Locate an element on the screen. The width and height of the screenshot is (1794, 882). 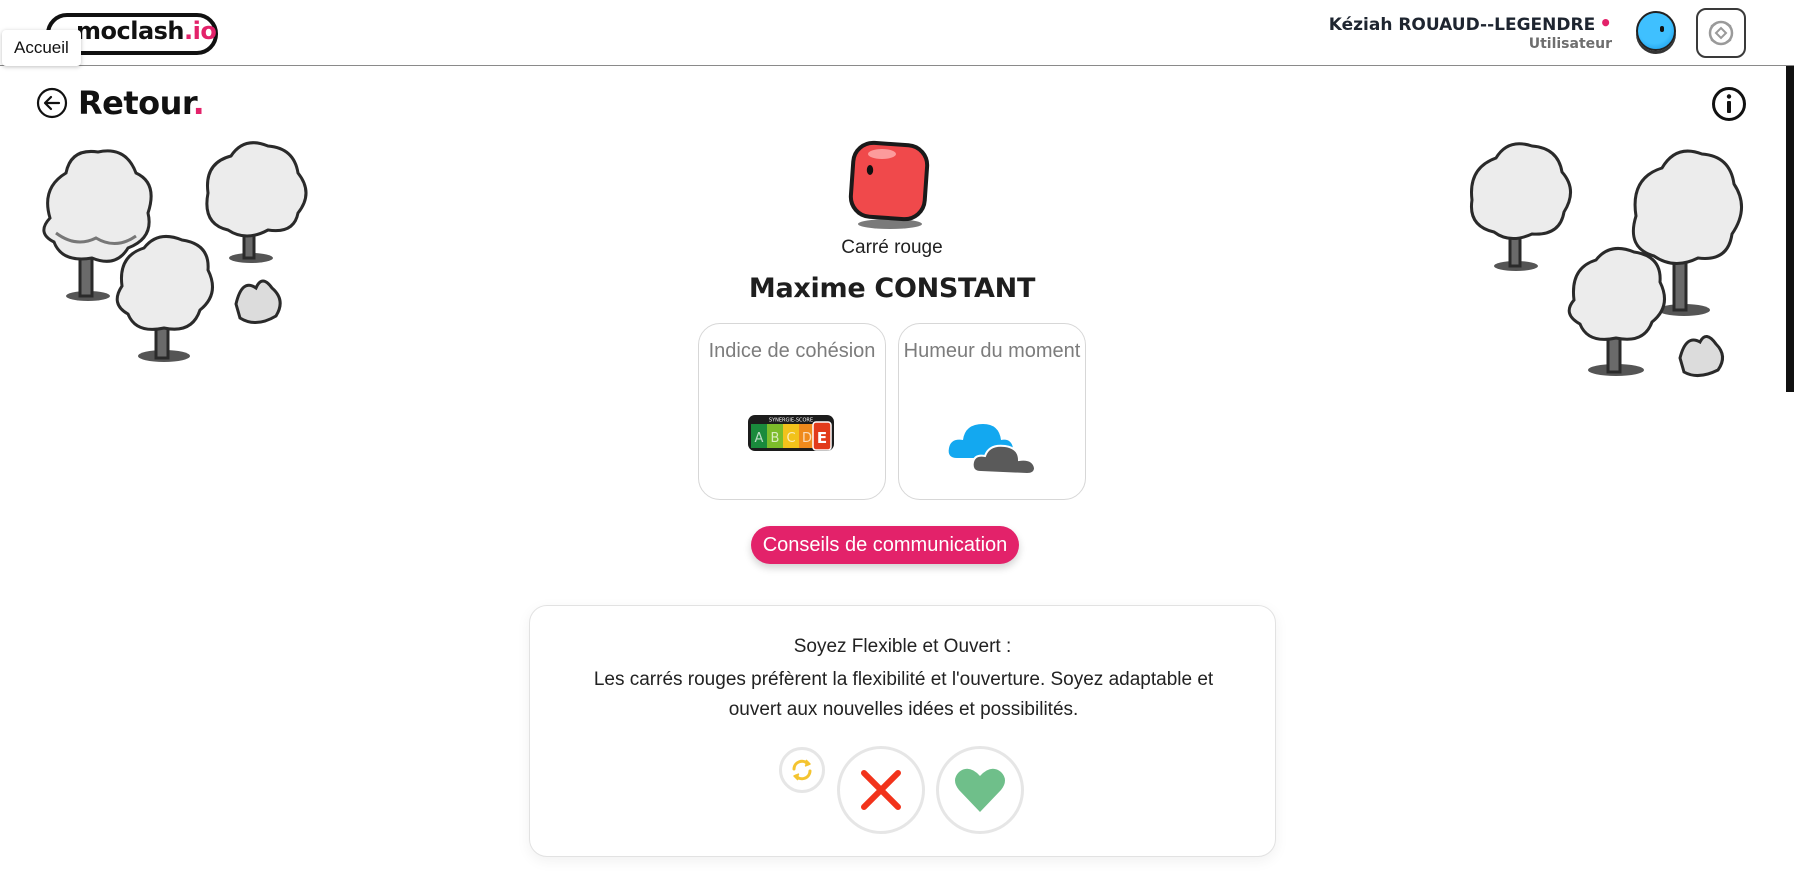
person-name: Maxime CONSTANT is located at coordinates (892, 288).